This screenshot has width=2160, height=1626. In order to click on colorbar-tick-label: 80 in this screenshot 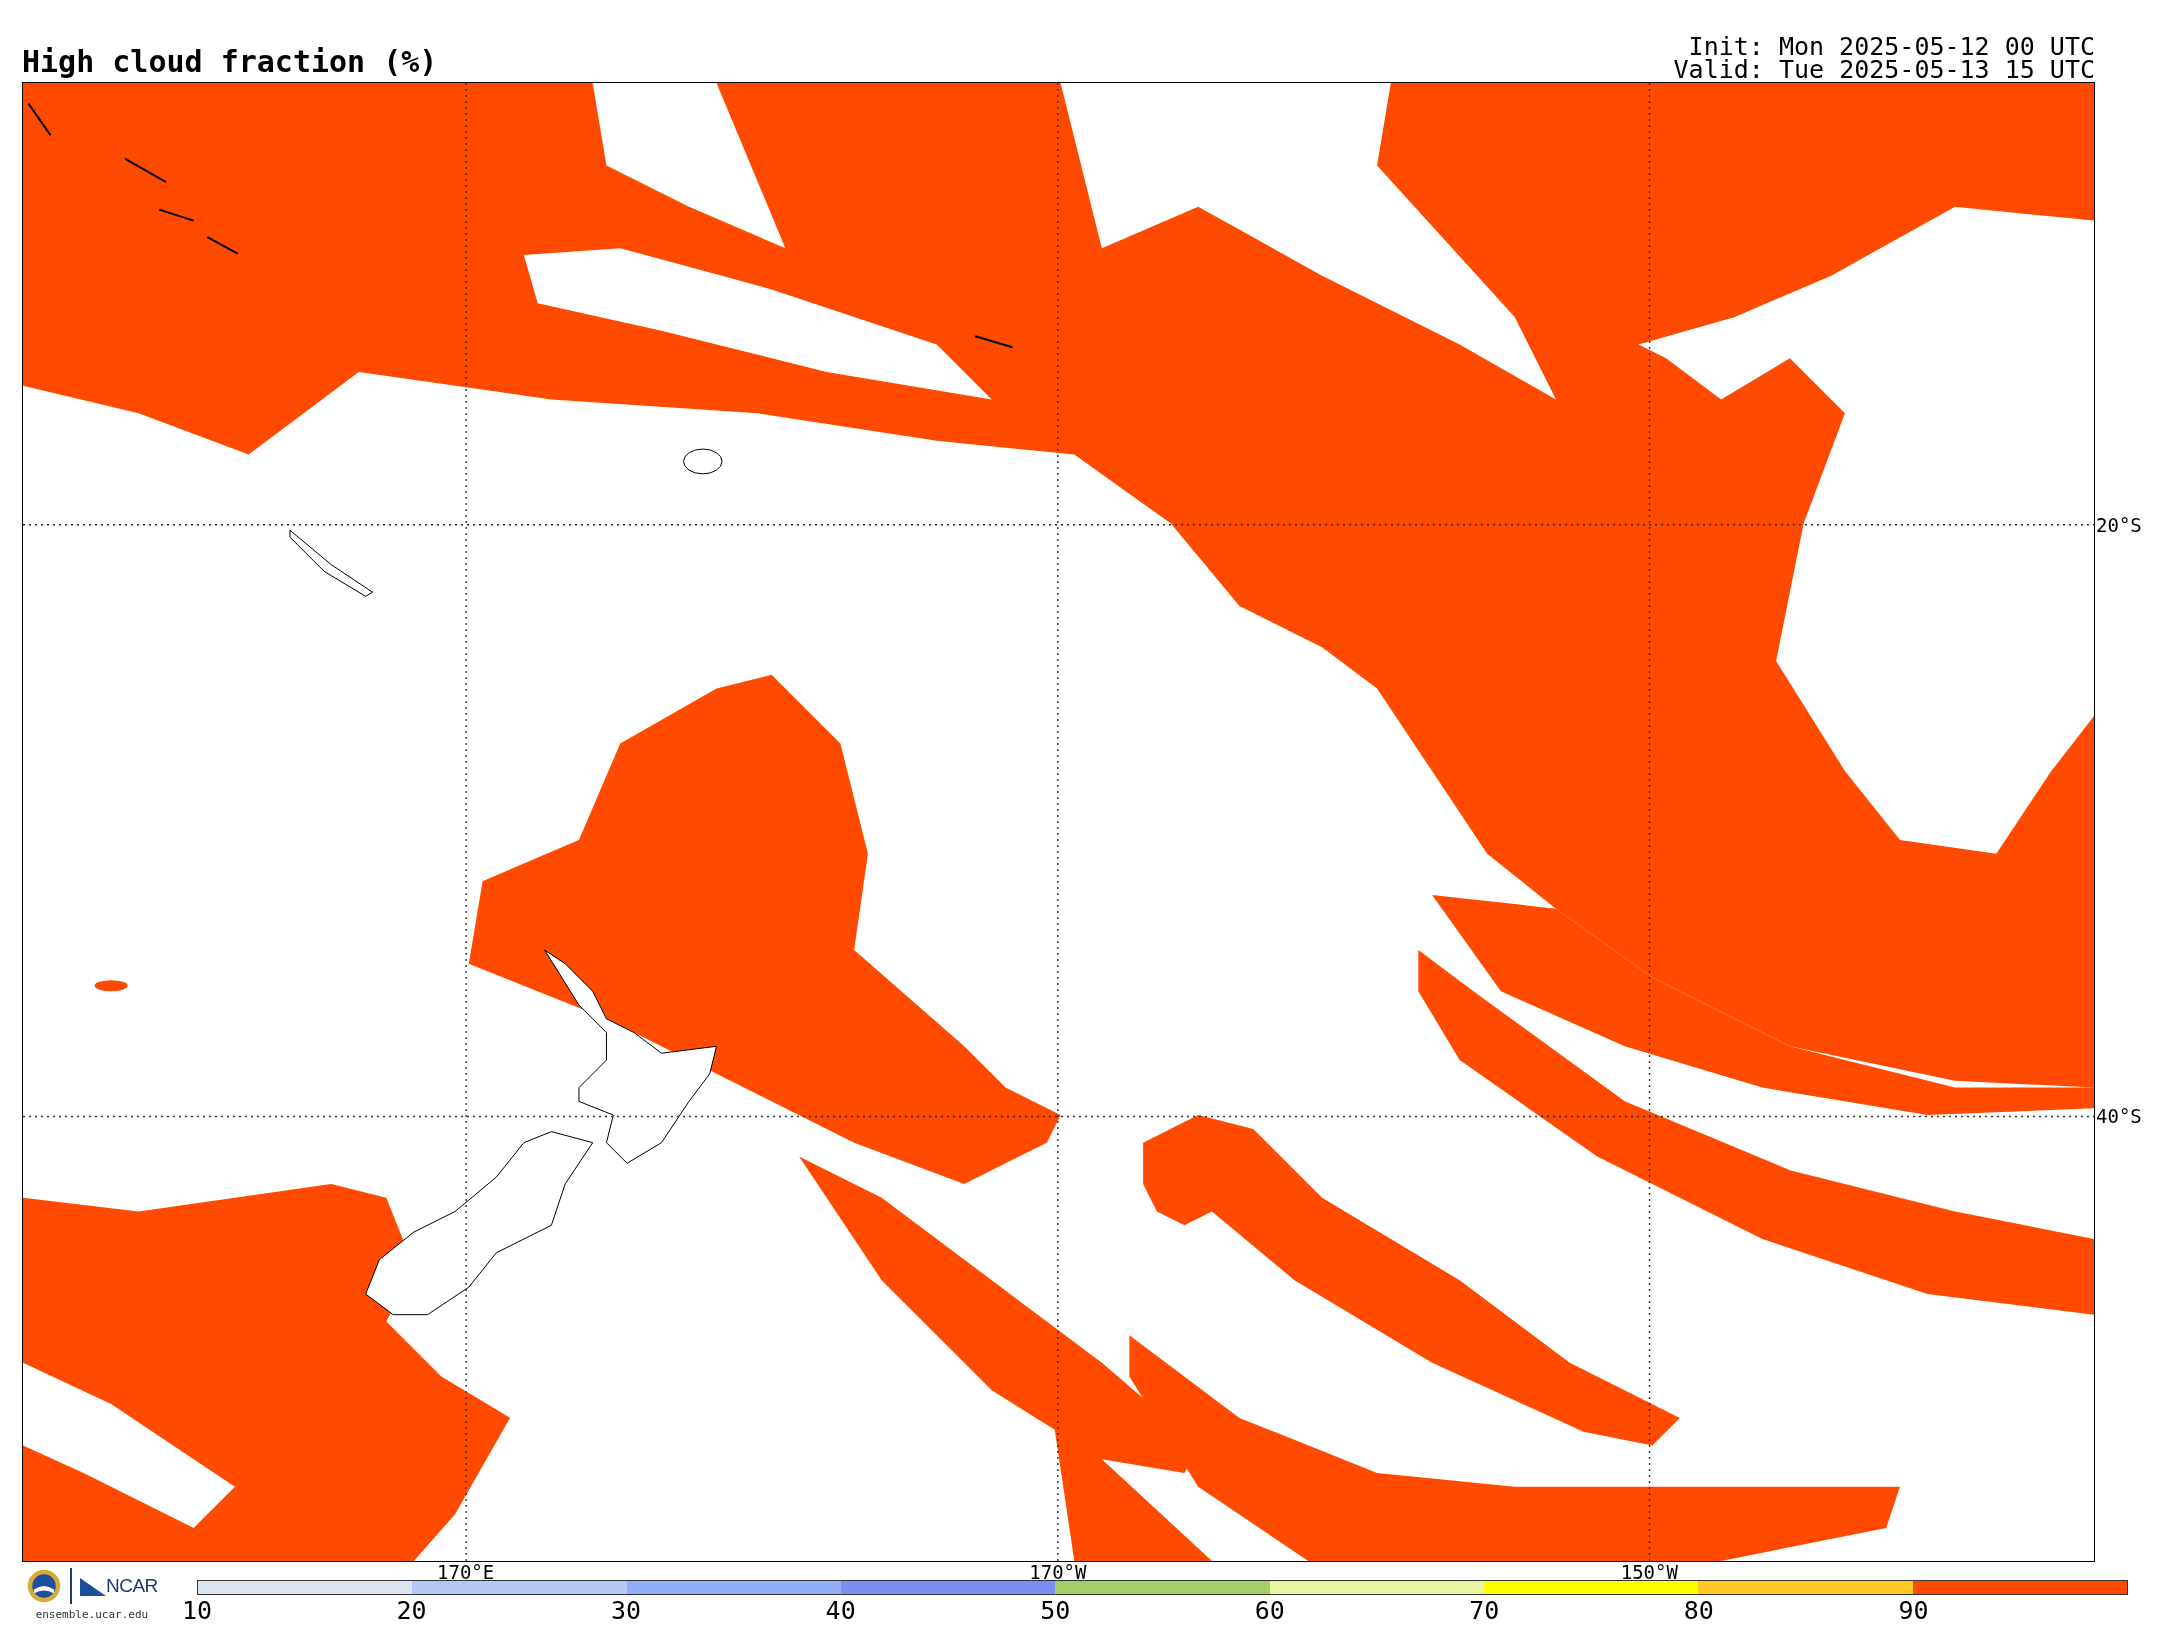, I will do `click(1698, 1611)`.